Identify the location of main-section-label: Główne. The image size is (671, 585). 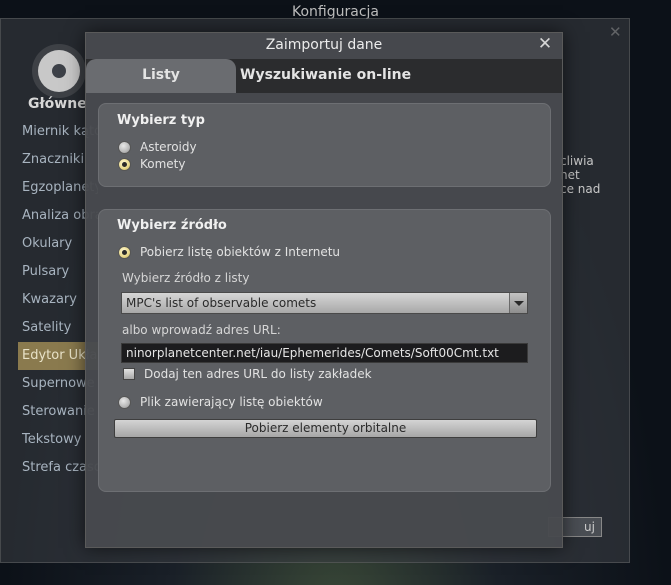
(57, 104).